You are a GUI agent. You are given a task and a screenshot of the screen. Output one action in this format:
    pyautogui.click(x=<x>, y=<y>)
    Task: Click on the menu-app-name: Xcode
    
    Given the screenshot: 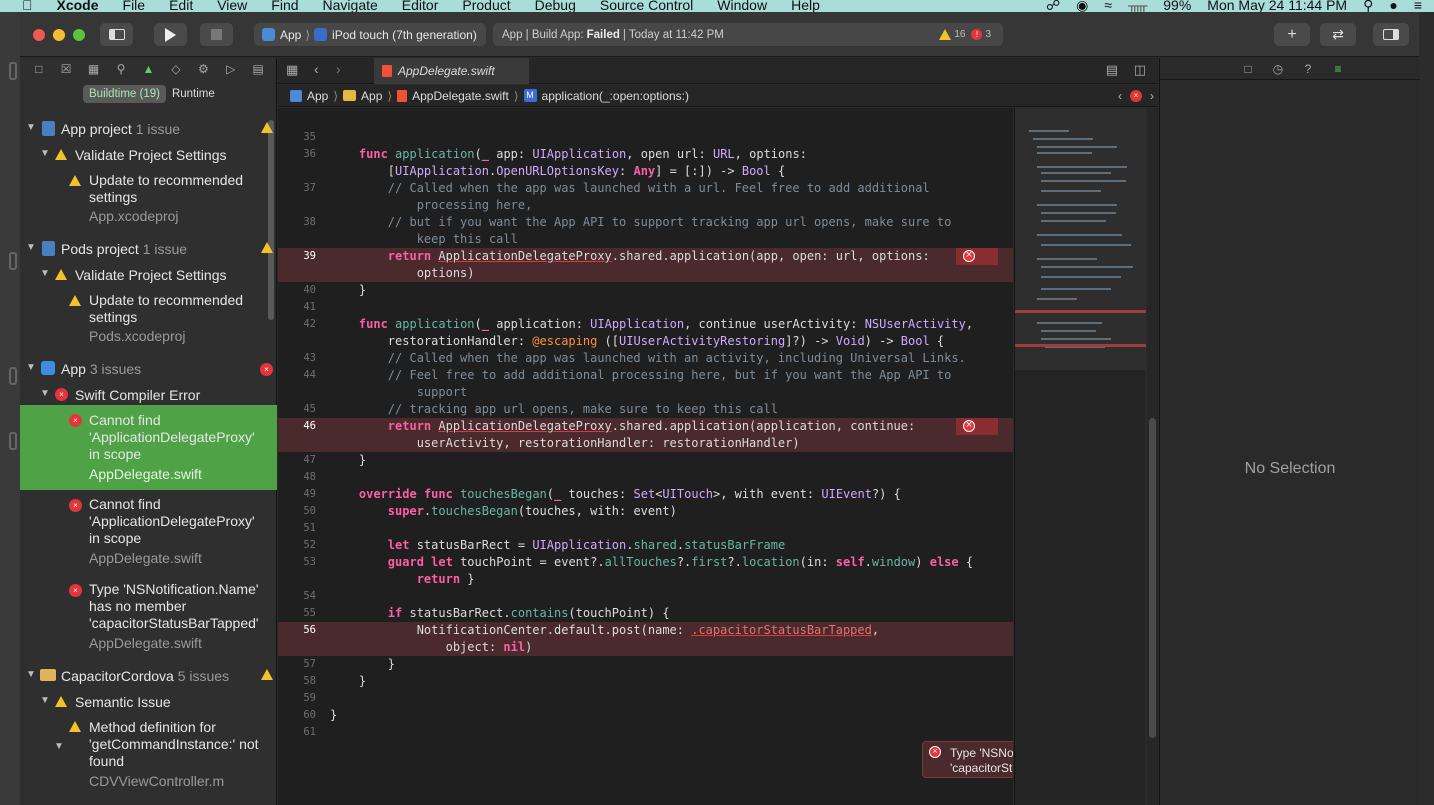 What is the action you would take?
    pyautogui.click(x=78, y=6)
    